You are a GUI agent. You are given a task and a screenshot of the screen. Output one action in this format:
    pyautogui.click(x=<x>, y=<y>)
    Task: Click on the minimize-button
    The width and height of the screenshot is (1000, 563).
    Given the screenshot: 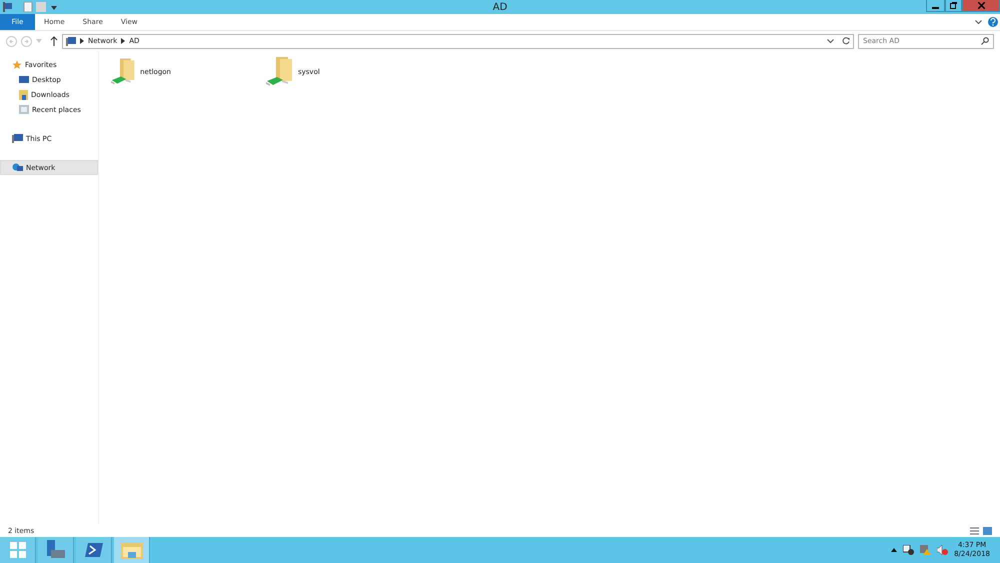 What is the action you would take?
    pyautogui.click(x=935, y=6)
    